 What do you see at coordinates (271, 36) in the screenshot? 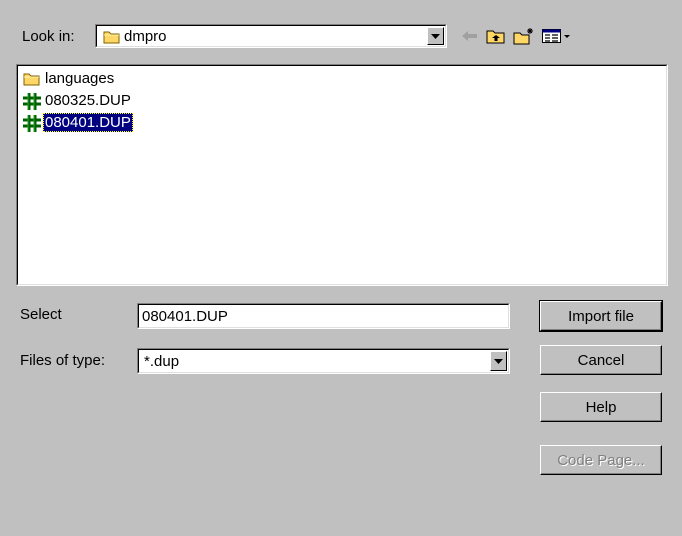
I see `look-in-dropdown: dmpro` at bounding box center [271, 36].